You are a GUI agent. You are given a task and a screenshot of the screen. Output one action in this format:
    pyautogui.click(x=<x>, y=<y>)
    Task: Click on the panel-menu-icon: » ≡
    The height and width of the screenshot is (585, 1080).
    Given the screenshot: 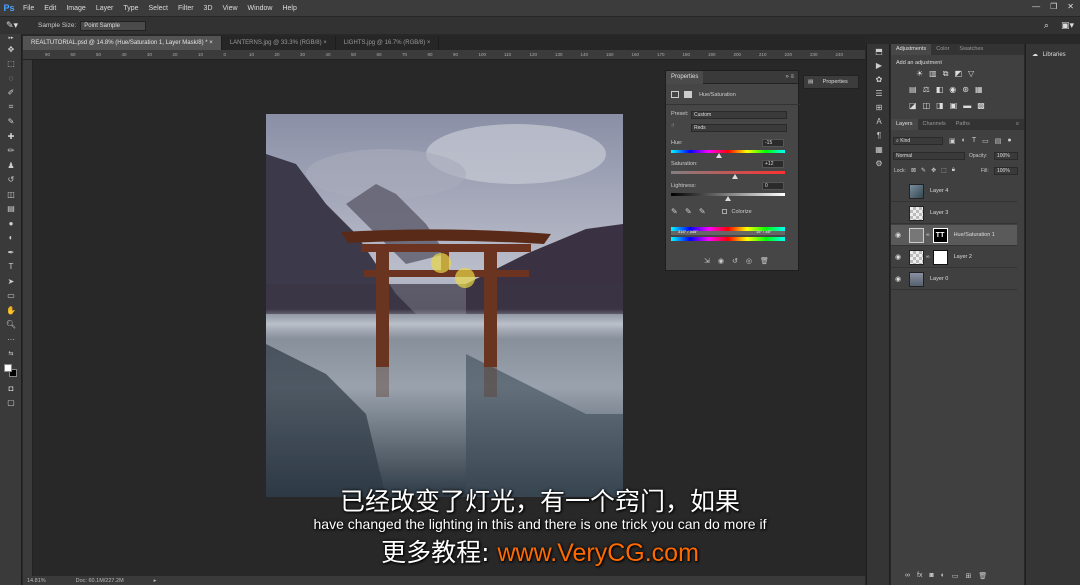 What is the action you would take?
    pyautogui.click(x=789, y=77)
    